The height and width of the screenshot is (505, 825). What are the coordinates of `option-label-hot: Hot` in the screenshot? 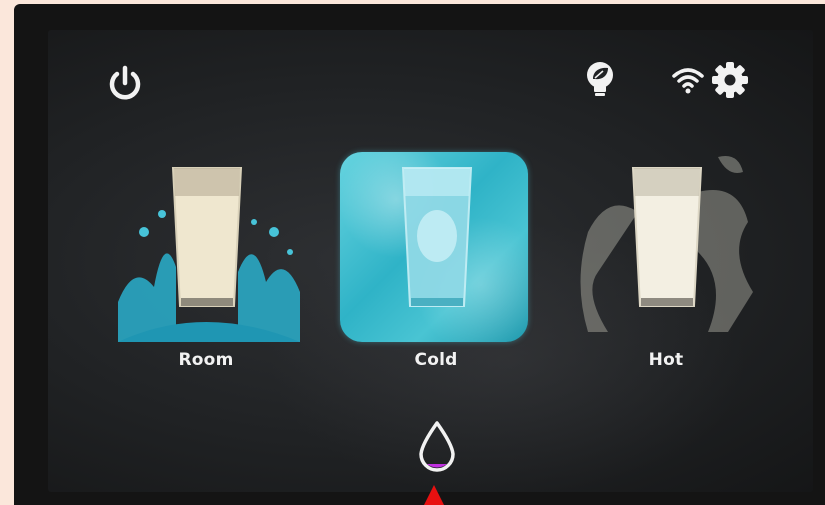 It's located at (666, 360).